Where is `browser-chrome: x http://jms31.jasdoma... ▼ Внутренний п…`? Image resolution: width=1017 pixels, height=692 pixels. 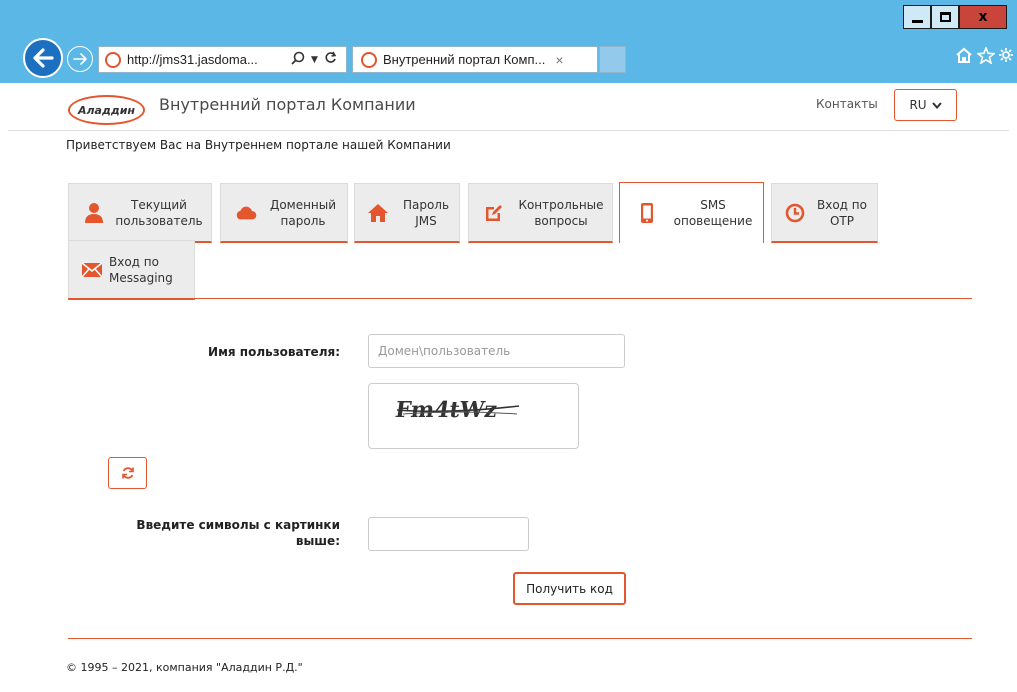
browser-chrome: x http://jms31.jasdoma... ▼ Внутренний п… is located at coordinates (508, 41).